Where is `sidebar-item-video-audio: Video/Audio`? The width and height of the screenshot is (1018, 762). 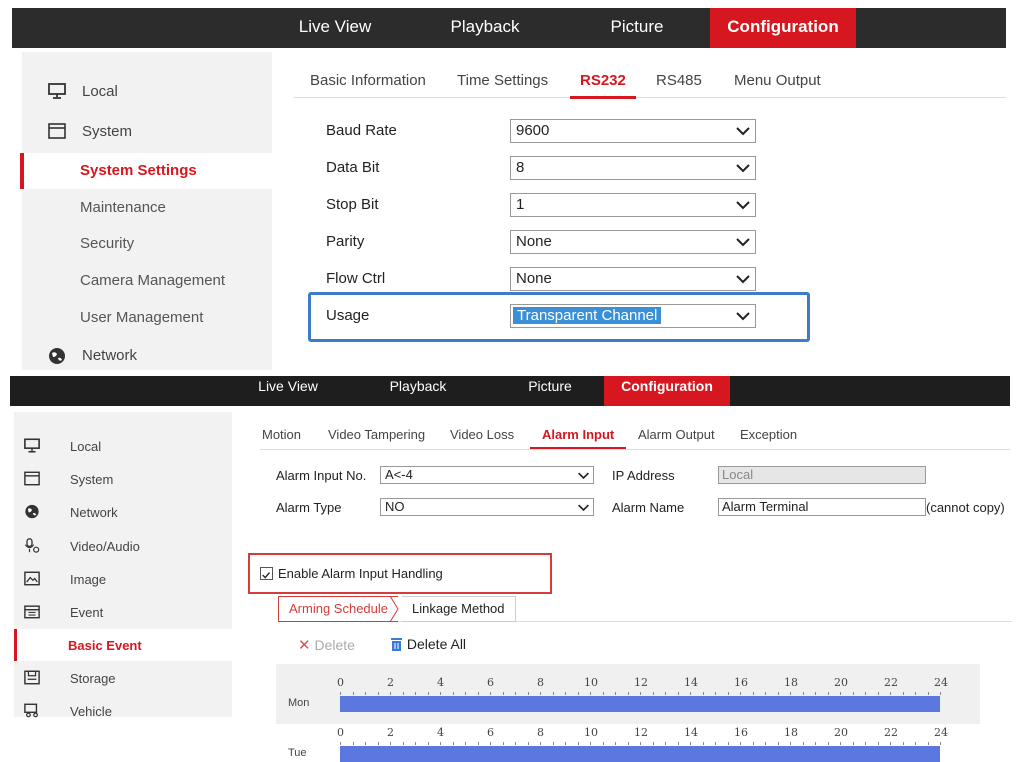 sidebar-item-video-audio: Video/Audio is located at coordinates (123, 546).